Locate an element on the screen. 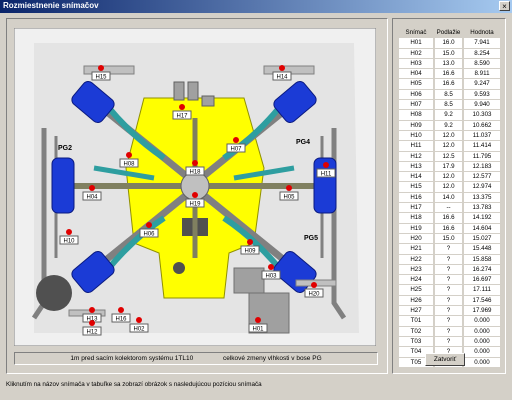 This screenshot has width=512, height=400. sensor-name-cell: H13 is located at coordinates (416, 167).